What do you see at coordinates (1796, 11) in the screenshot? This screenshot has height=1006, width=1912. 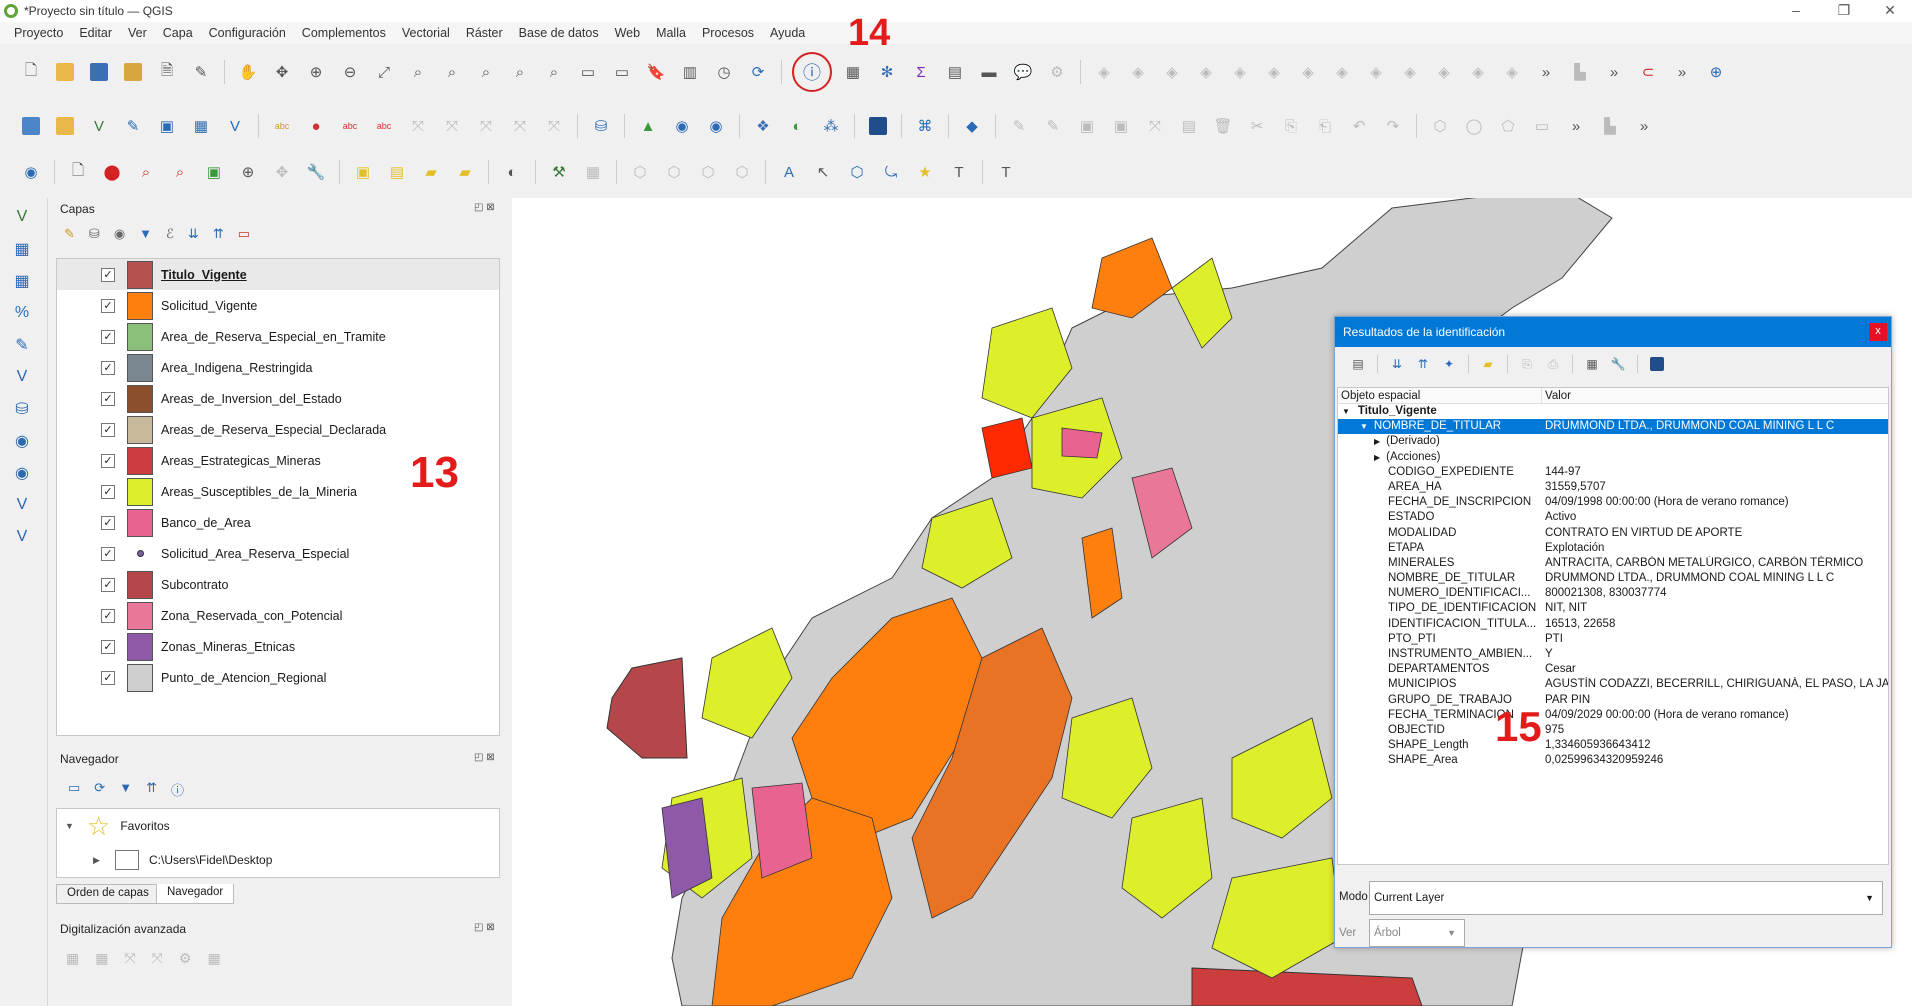 I see `minimize-button: –` at bounding box center [1796, 11].